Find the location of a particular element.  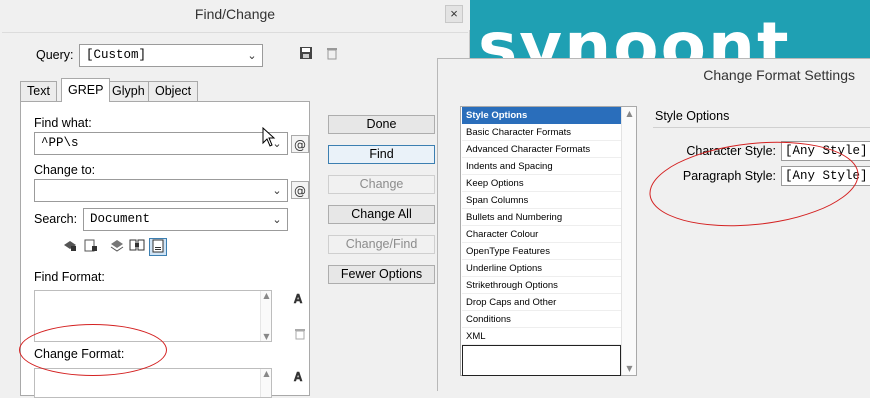

delete-query-icon is located at coordinates (332, 55).